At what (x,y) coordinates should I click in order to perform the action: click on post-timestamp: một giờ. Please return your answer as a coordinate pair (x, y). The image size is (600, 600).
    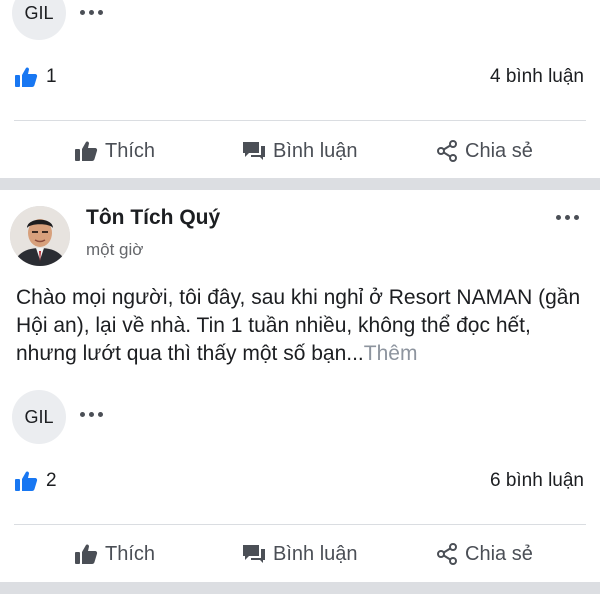
    Looking at the image, I should click on (114, 250).